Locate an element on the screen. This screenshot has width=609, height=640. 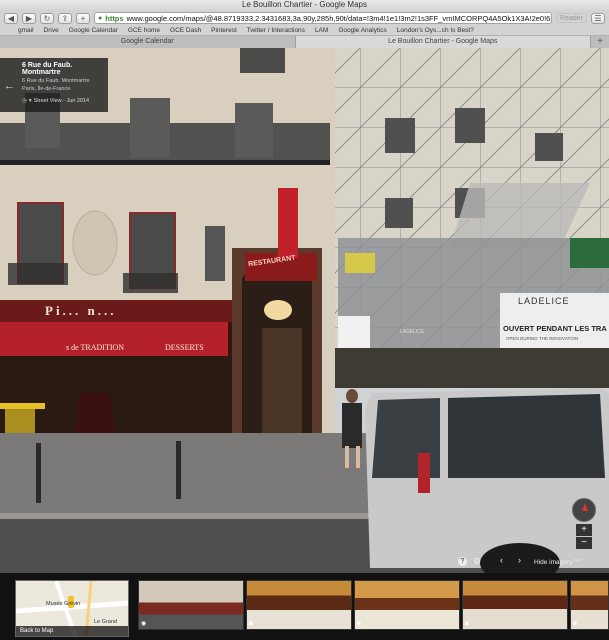
address-title: 6 Rue du Faub. Montmartre is located at coordinates (47, 69).